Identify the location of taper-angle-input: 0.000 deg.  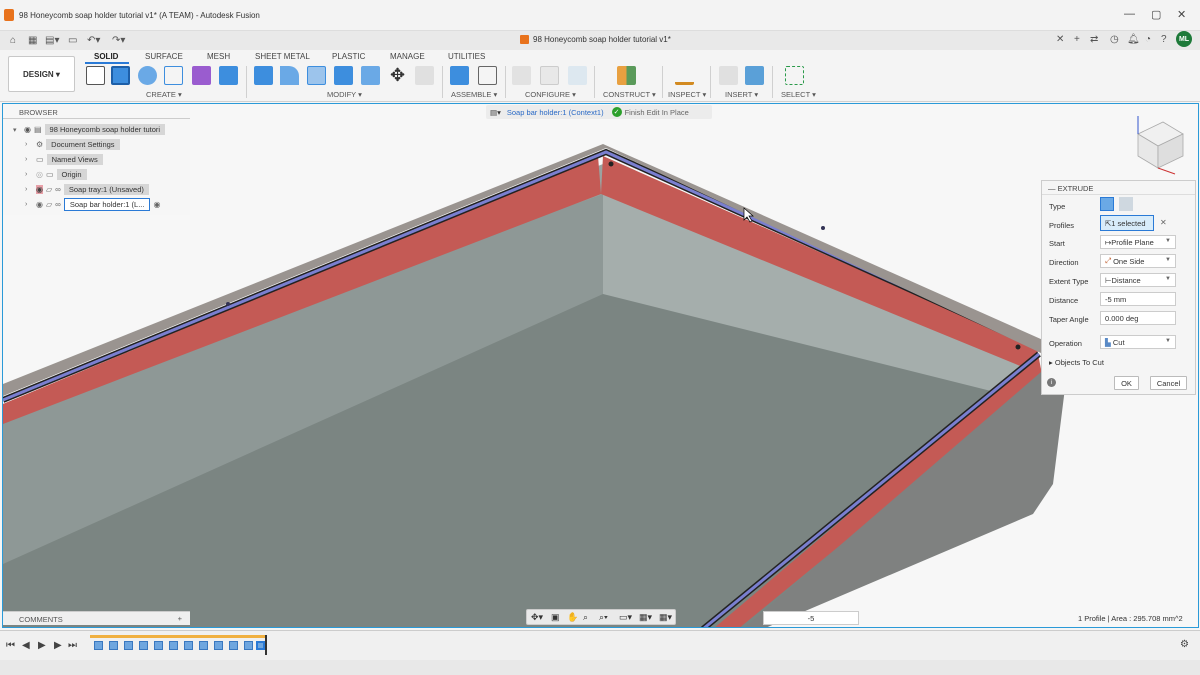
(1138, 318).